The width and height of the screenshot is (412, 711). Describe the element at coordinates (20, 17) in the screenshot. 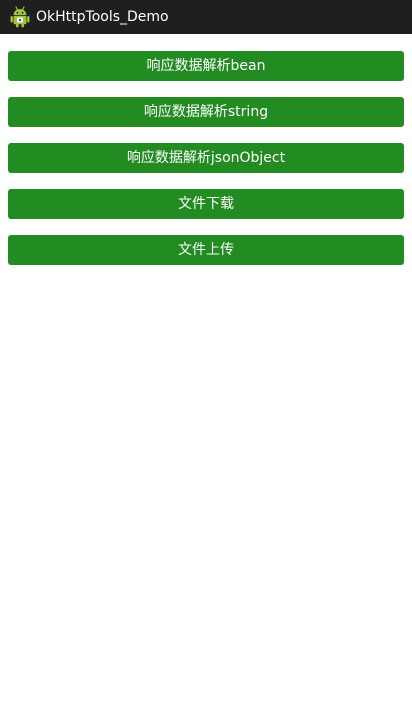

I see `android-robot-icon` at that location.